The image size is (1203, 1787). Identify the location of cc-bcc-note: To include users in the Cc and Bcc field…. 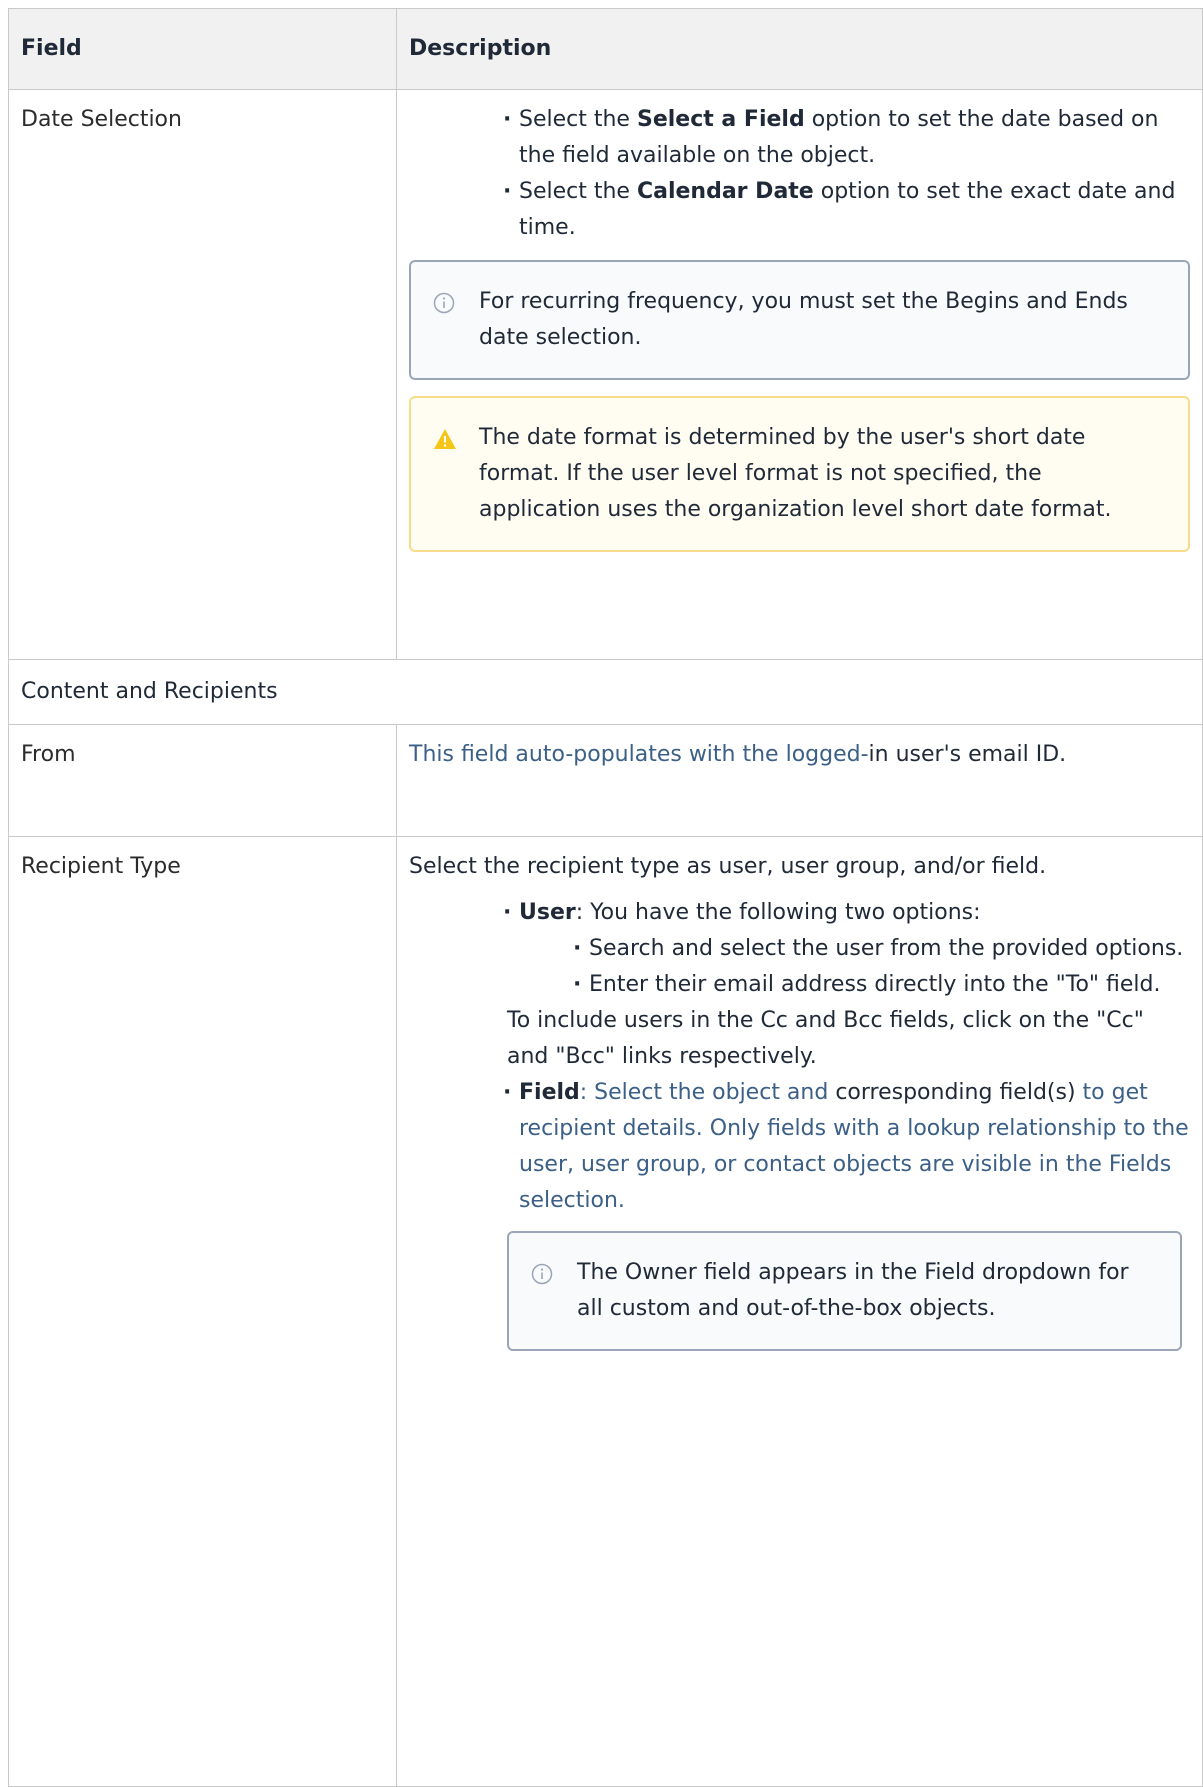
(825, 1038).